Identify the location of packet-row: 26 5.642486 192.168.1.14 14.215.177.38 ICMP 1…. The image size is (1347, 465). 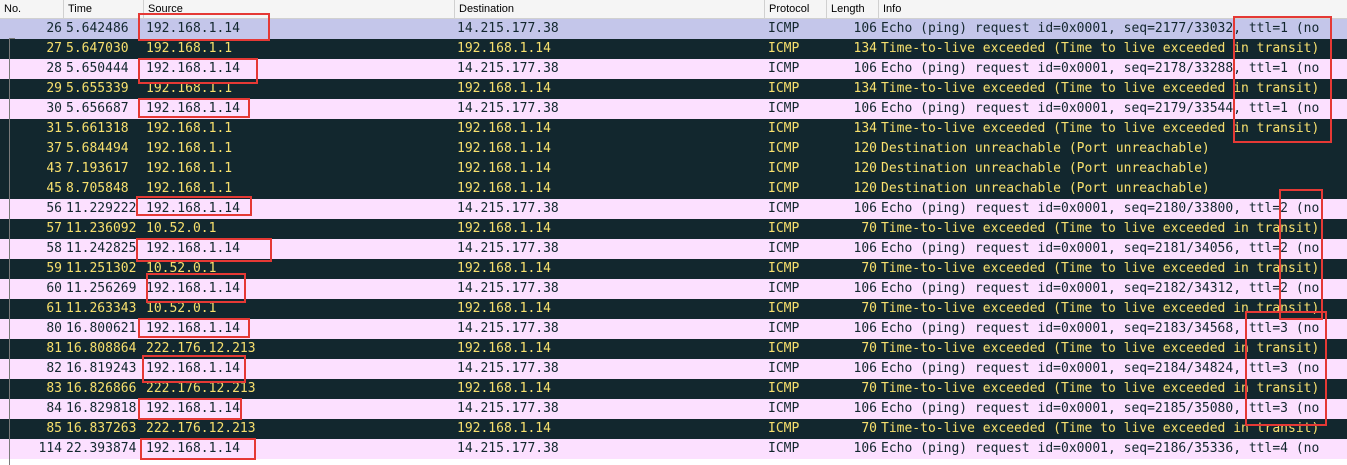
(673, 29).